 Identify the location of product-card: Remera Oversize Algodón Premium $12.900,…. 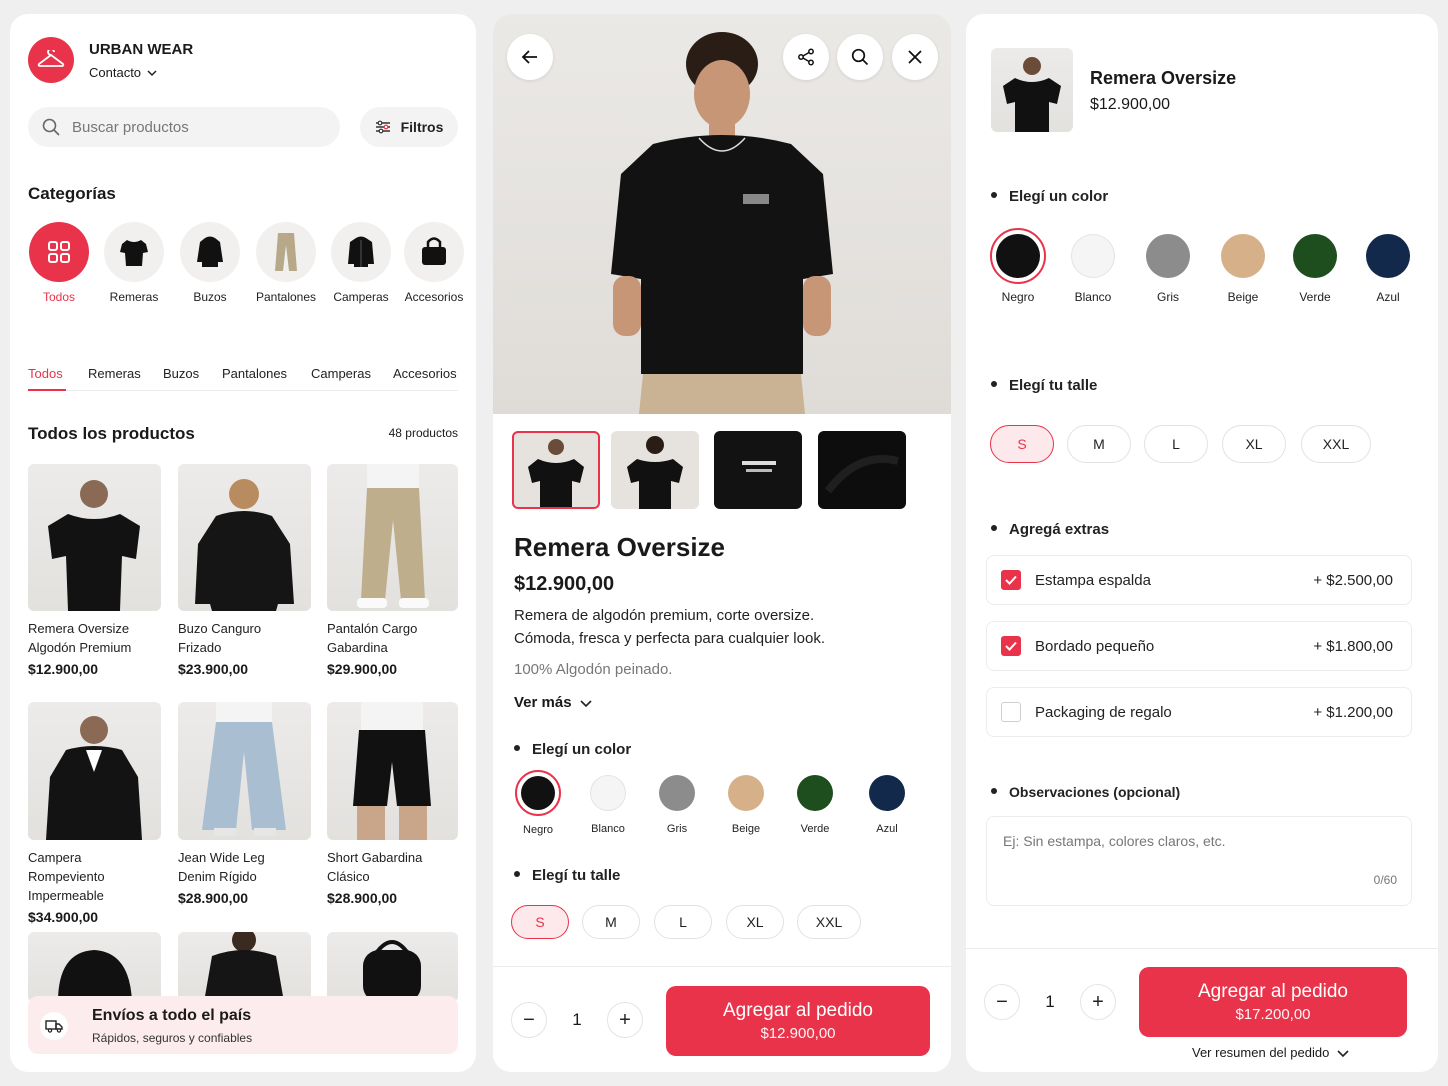
(94, 570).